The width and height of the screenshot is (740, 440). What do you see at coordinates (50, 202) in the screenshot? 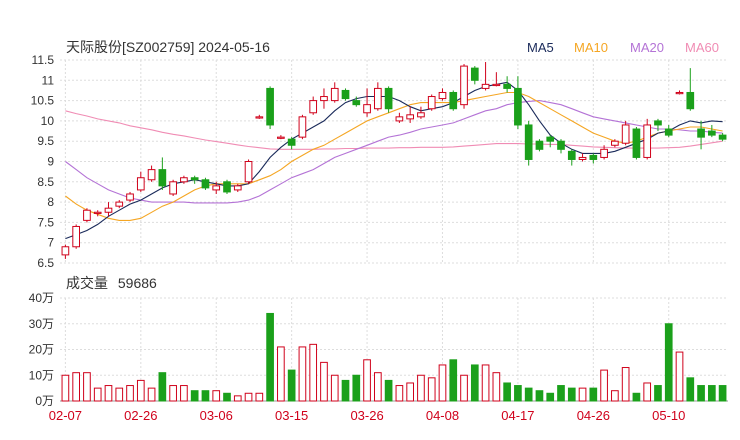
I see `price-y-tick: 8` at bounding box center [50, 202].